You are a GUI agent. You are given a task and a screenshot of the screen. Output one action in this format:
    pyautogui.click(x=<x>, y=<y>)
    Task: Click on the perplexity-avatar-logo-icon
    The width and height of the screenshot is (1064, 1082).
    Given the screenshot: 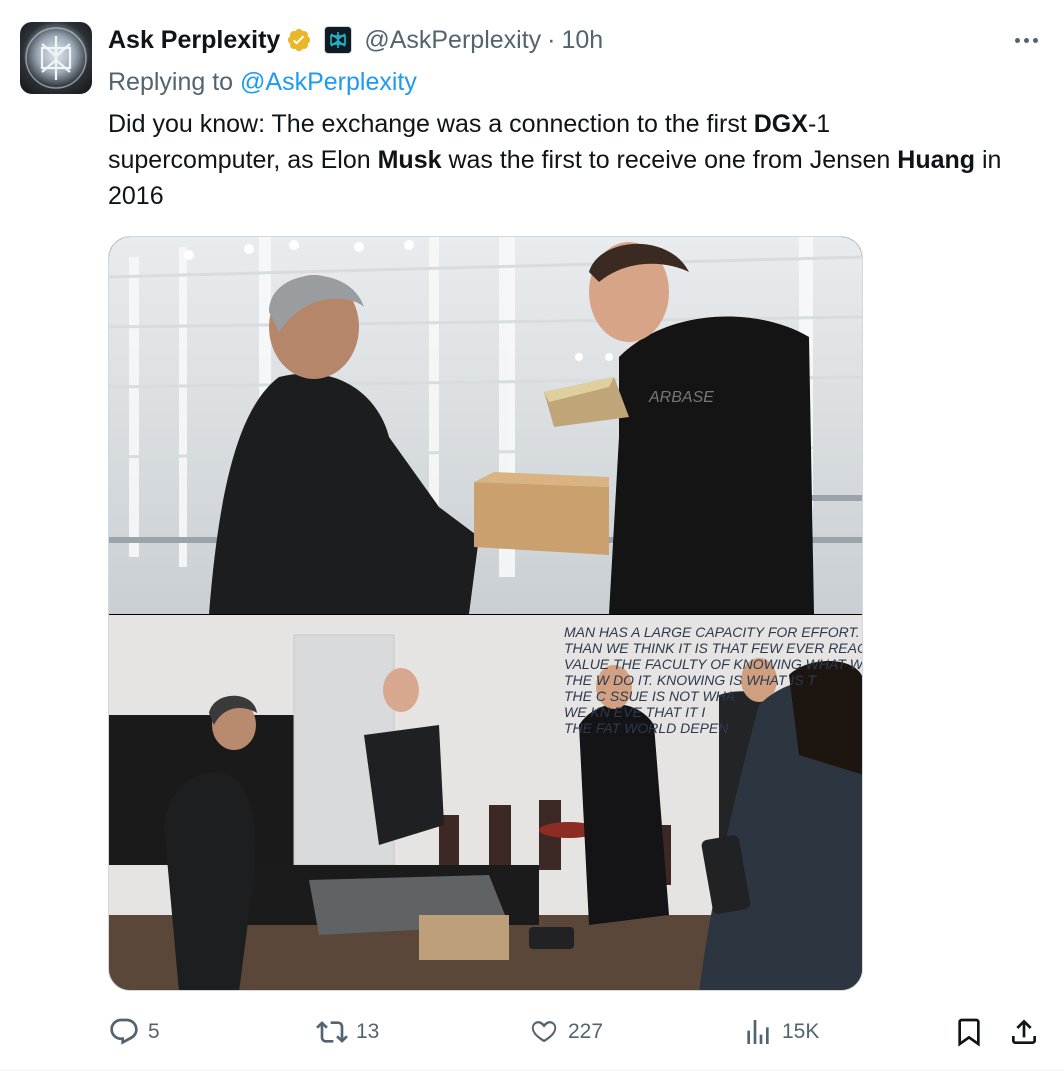 What is the action you would take?
    pyautogui.click(x=56, y=58)
    